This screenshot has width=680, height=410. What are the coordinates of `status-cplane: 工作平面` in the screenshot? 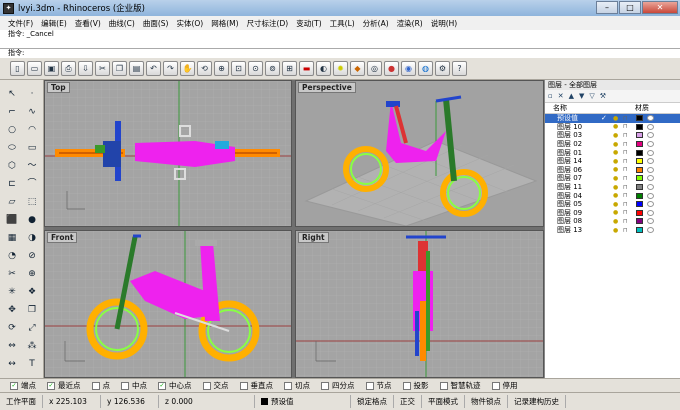 It's located at (21, 401).